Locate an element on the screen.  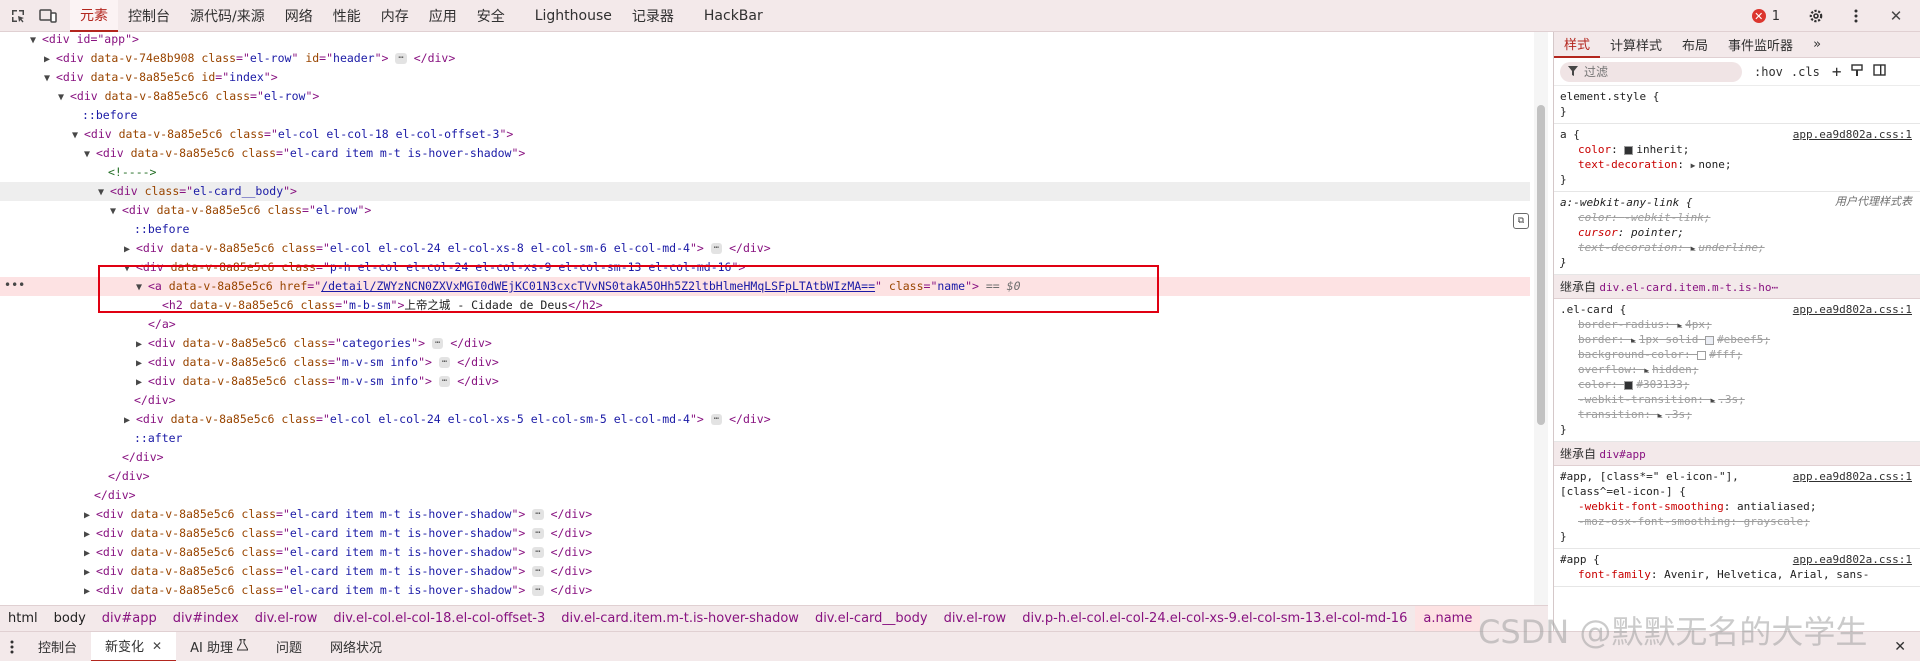
inspect-element-icon is located at coordinates (18, 16).